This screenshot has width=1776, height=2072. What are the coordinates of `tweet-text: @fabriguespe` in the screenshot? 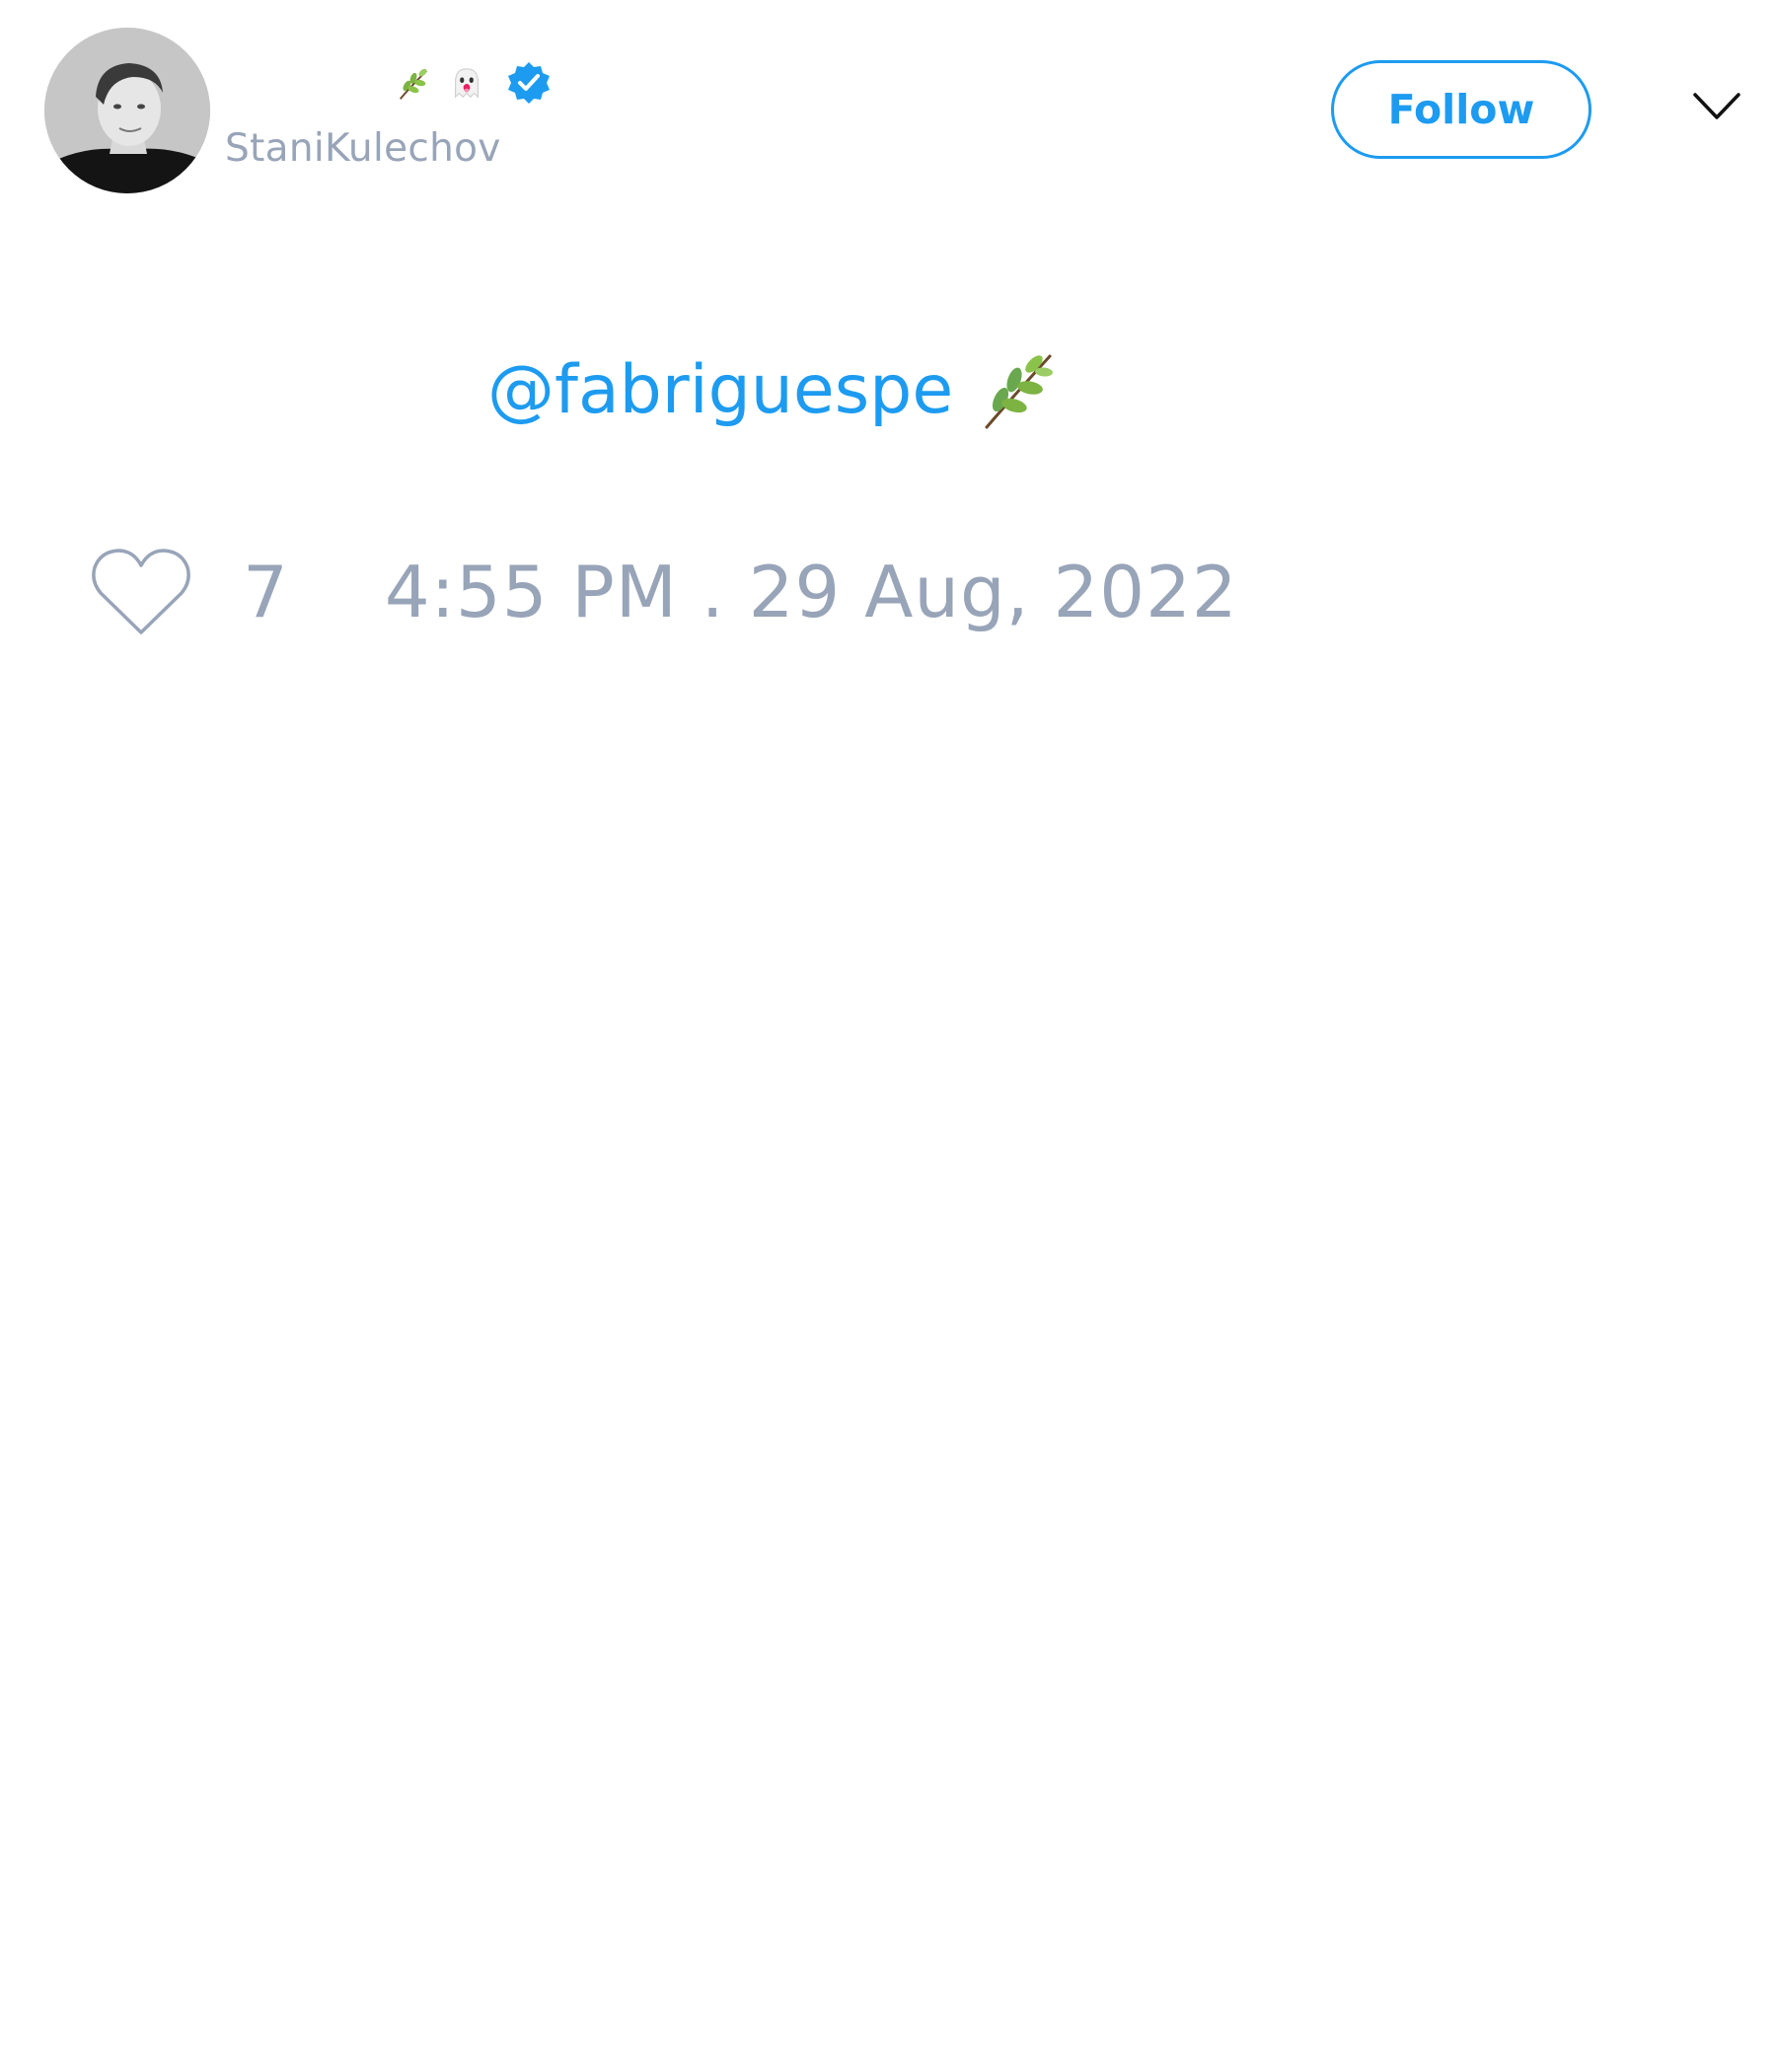 It's located at (773, 390).